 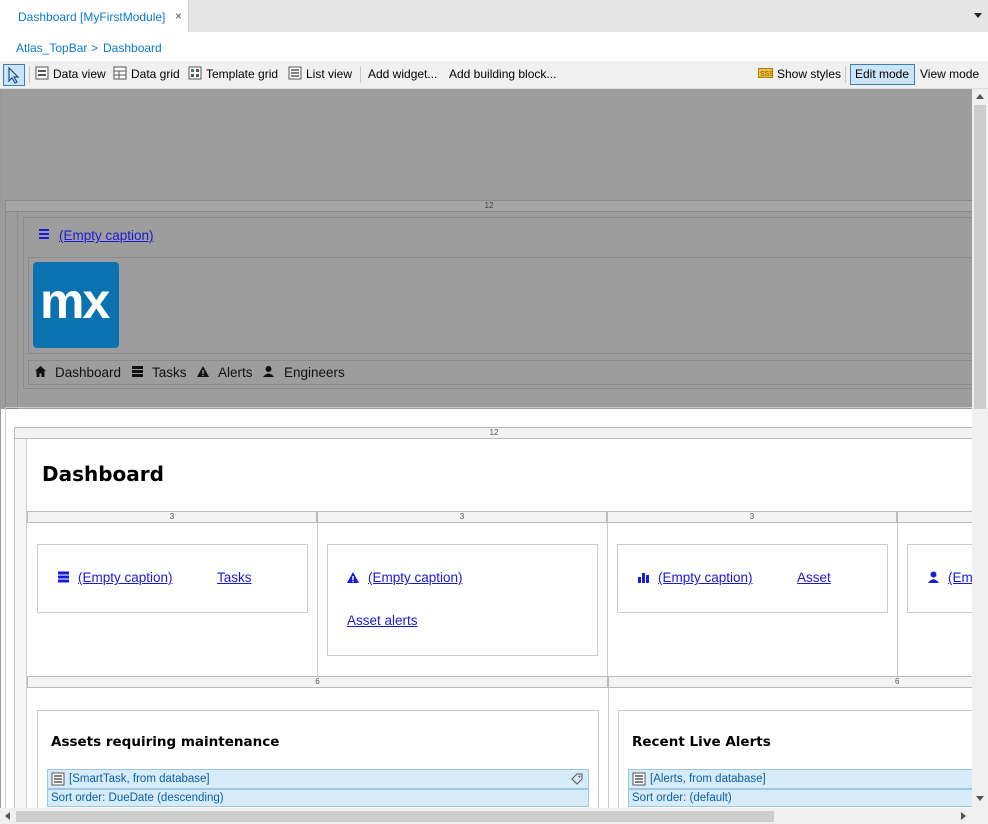 What do you see at coordinates (980, 448) in the screenshot?
I see `vertical-scrollbar` at bounding box center [980, 448].